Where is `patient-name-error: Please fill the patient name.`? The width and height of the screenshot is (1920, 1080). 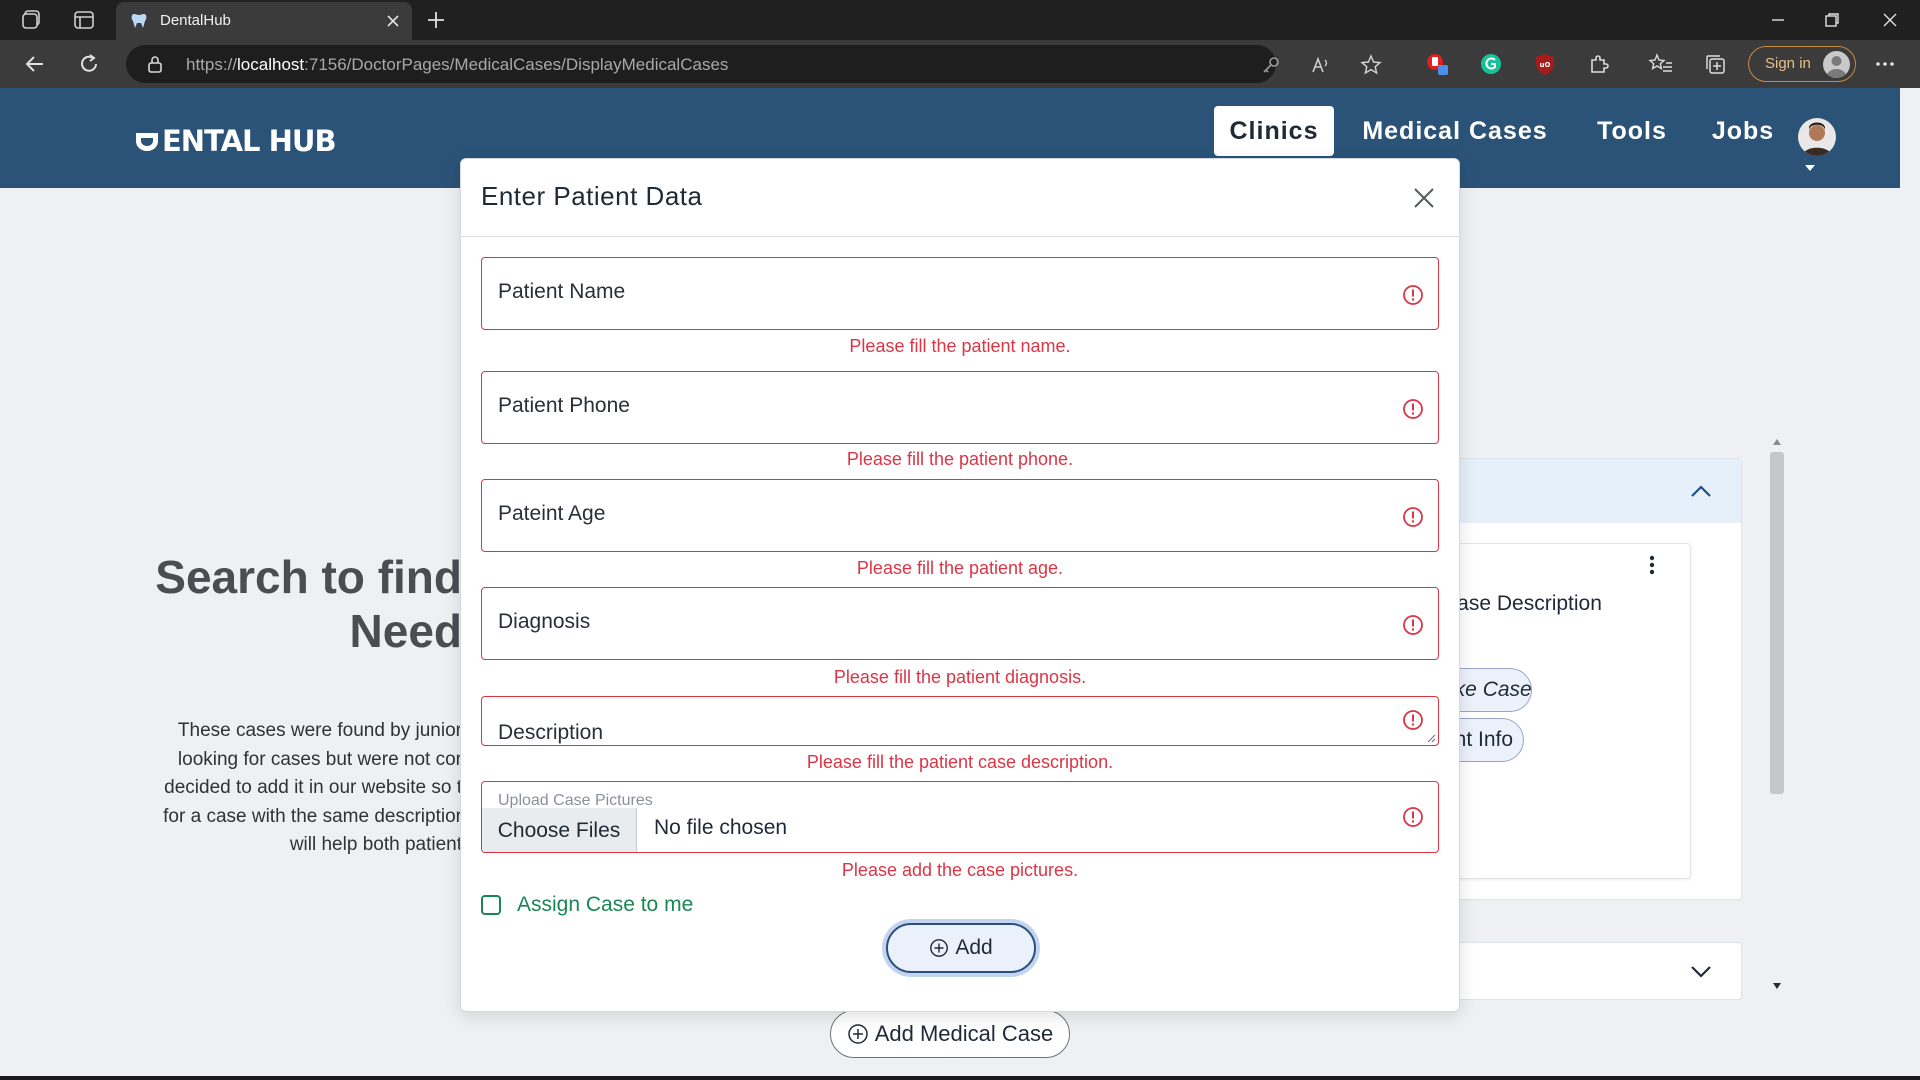
patient-name-error: Please fill the patient name. is located at coordinates (960, 346).